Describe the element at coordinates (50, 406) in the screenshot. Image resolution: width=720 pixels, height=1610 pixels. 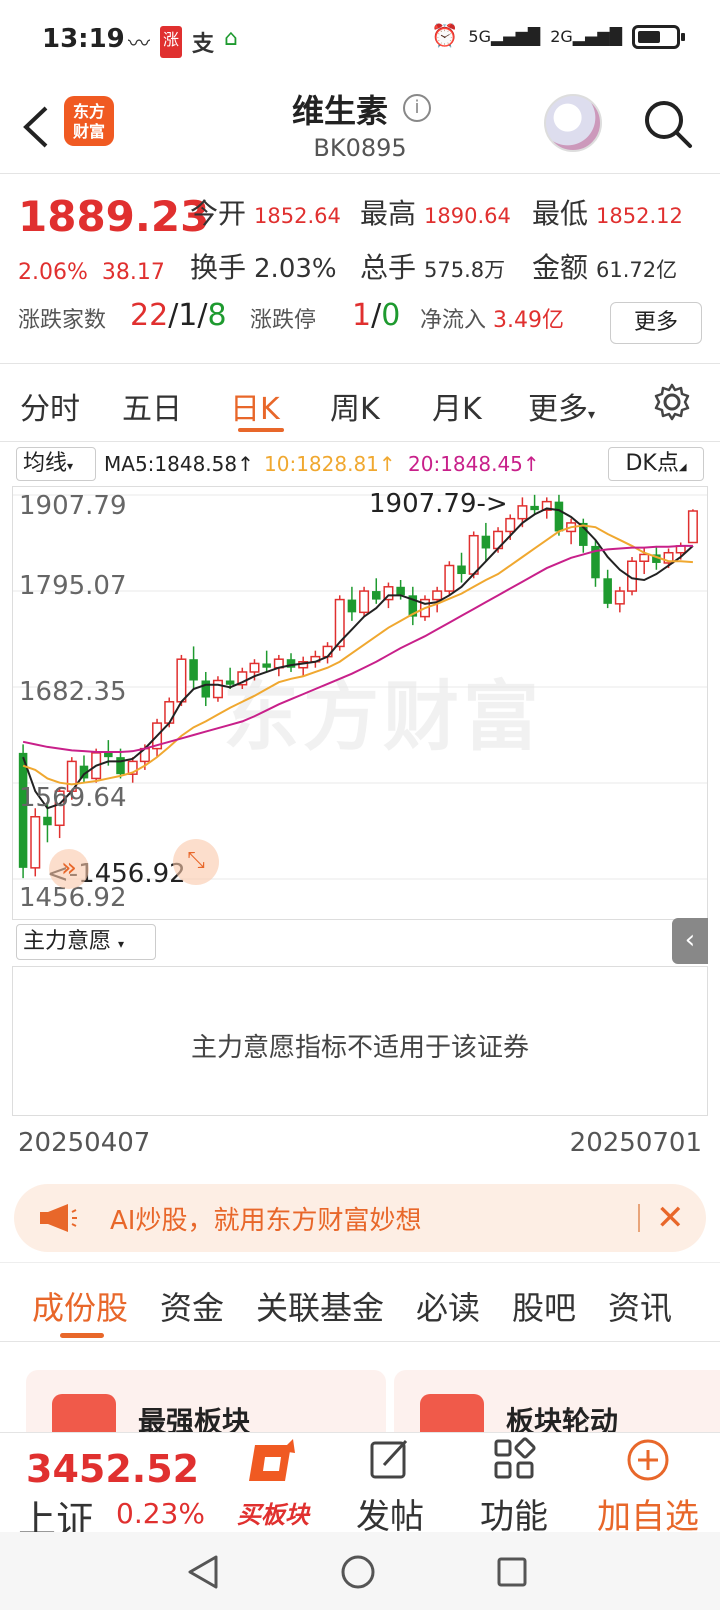
I see `tab-intraday: 分时` at that location.